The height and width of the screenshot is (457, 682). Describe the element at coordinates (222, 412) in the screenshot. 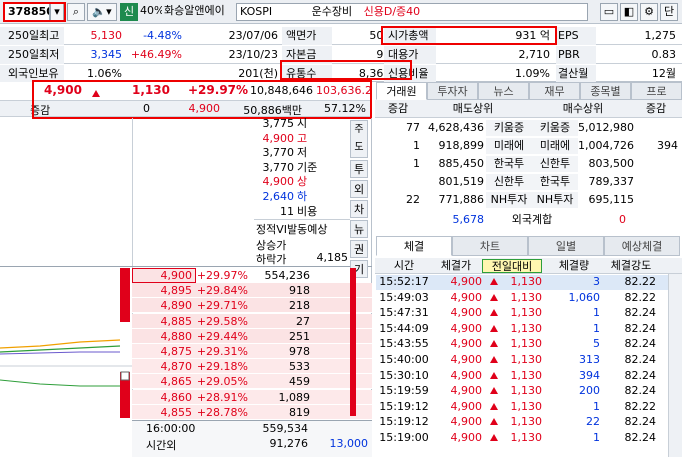

I see `ob-rate: +28.78%` at that location.